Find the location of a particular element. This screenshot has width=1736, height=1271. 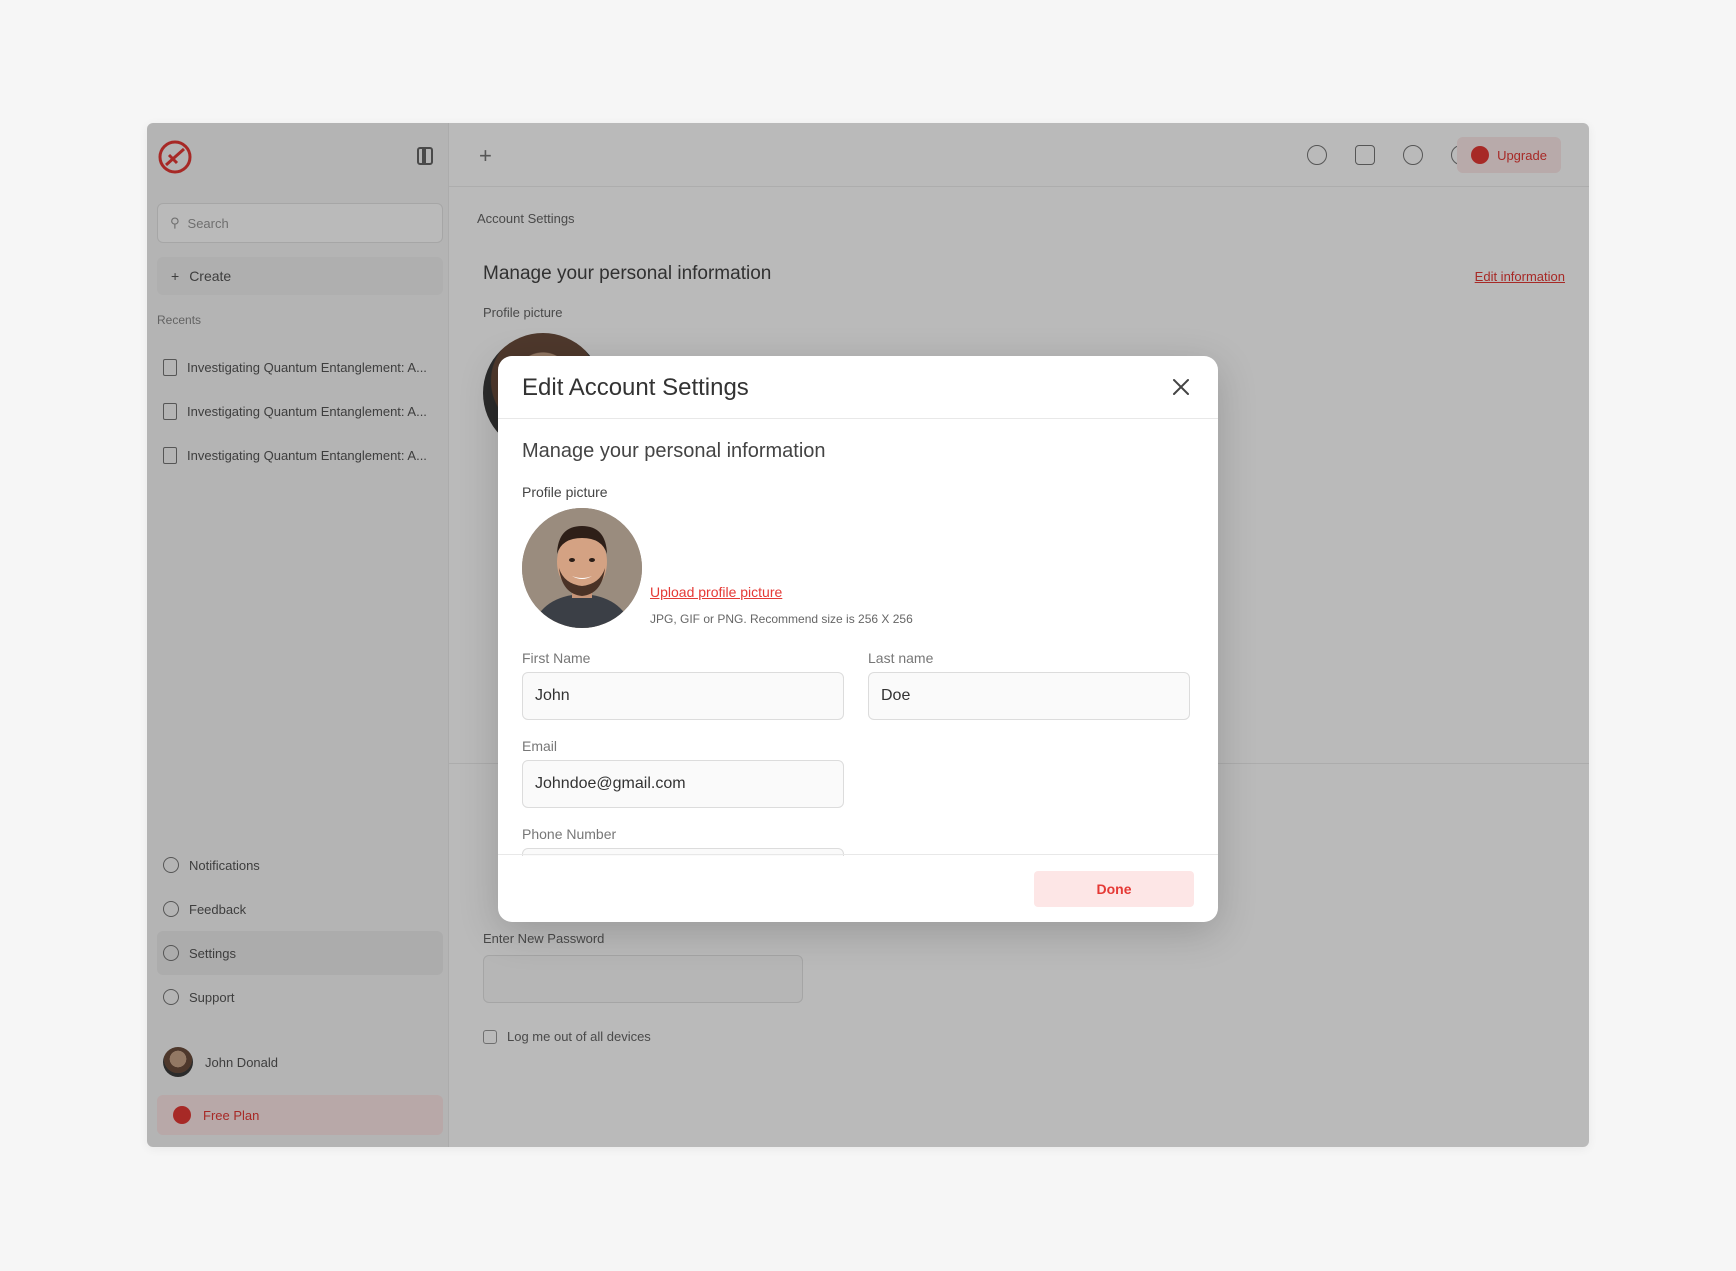

done-button: Done is located at coordinates (1114, 889).